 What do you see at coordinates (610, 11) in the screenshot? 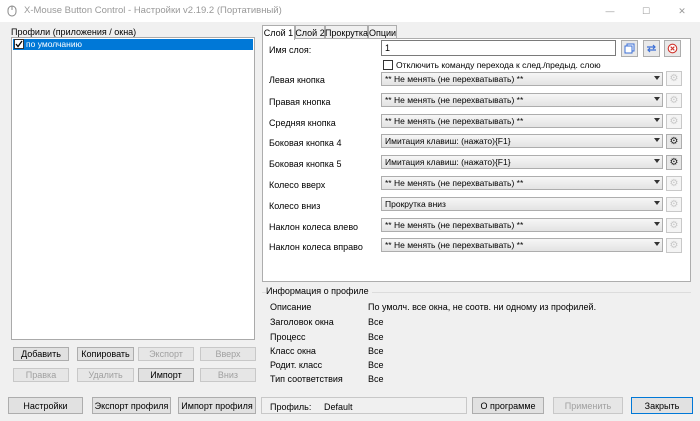
I see `minimize-button: —` at bounding box center [610, 11].